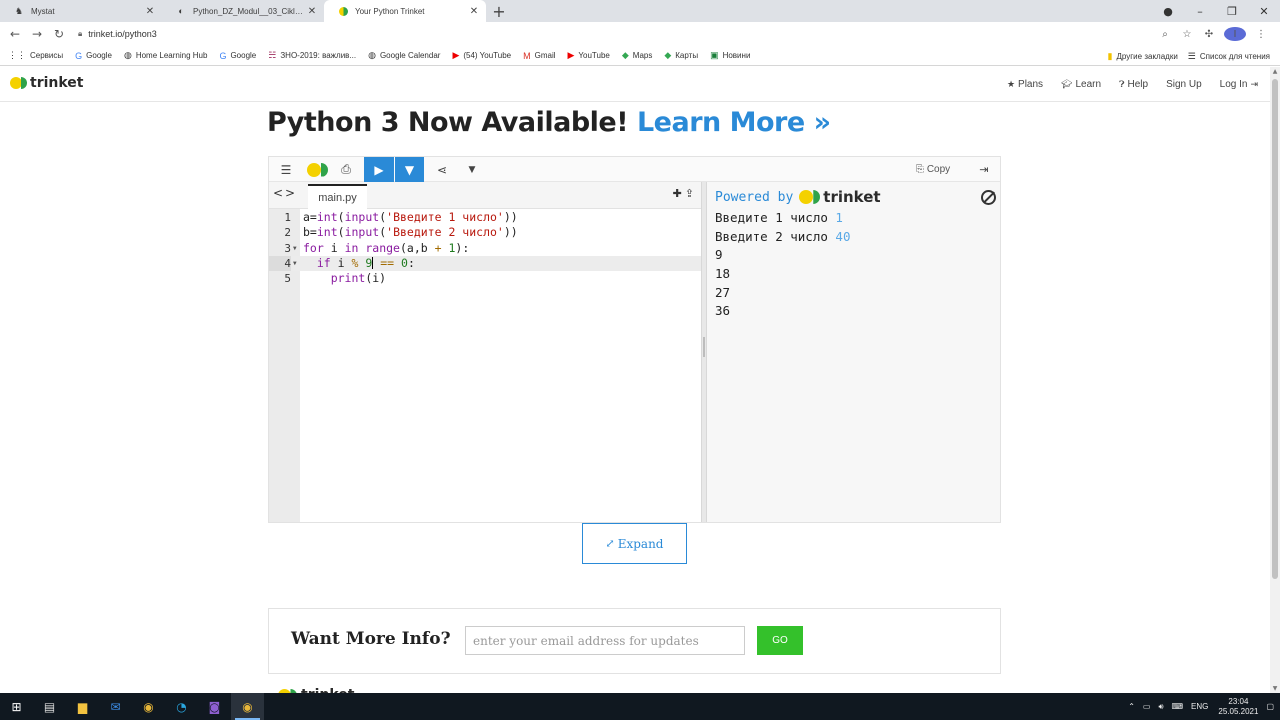 The height and width of the screenshot is (720, 1280). Describe the element at coordinates (115, 706) in the screenshot. I see `mail-icon: ✉` at that location.